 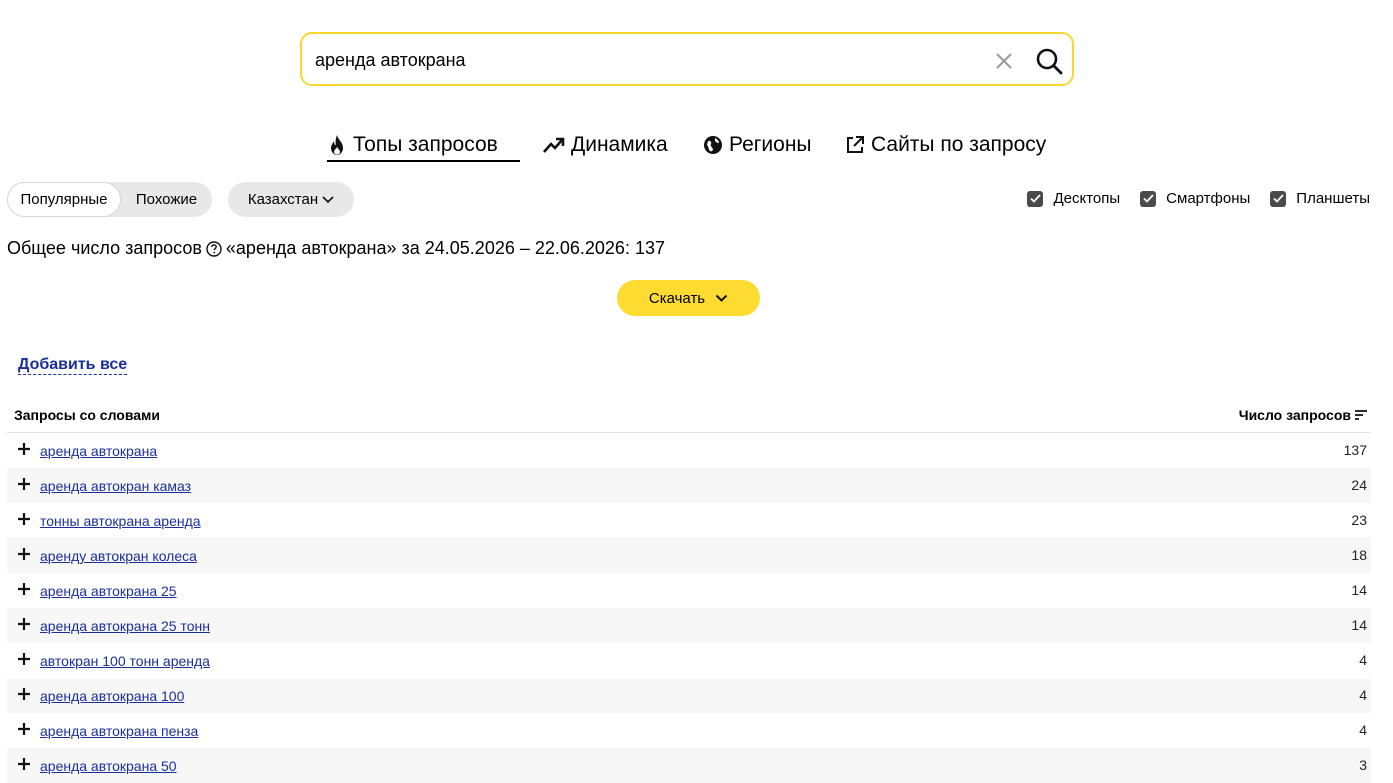 What do you see at coordinates (1359, 555) in the screenshot?
I see `query-count: 18` at bounding box center [1359, 555].